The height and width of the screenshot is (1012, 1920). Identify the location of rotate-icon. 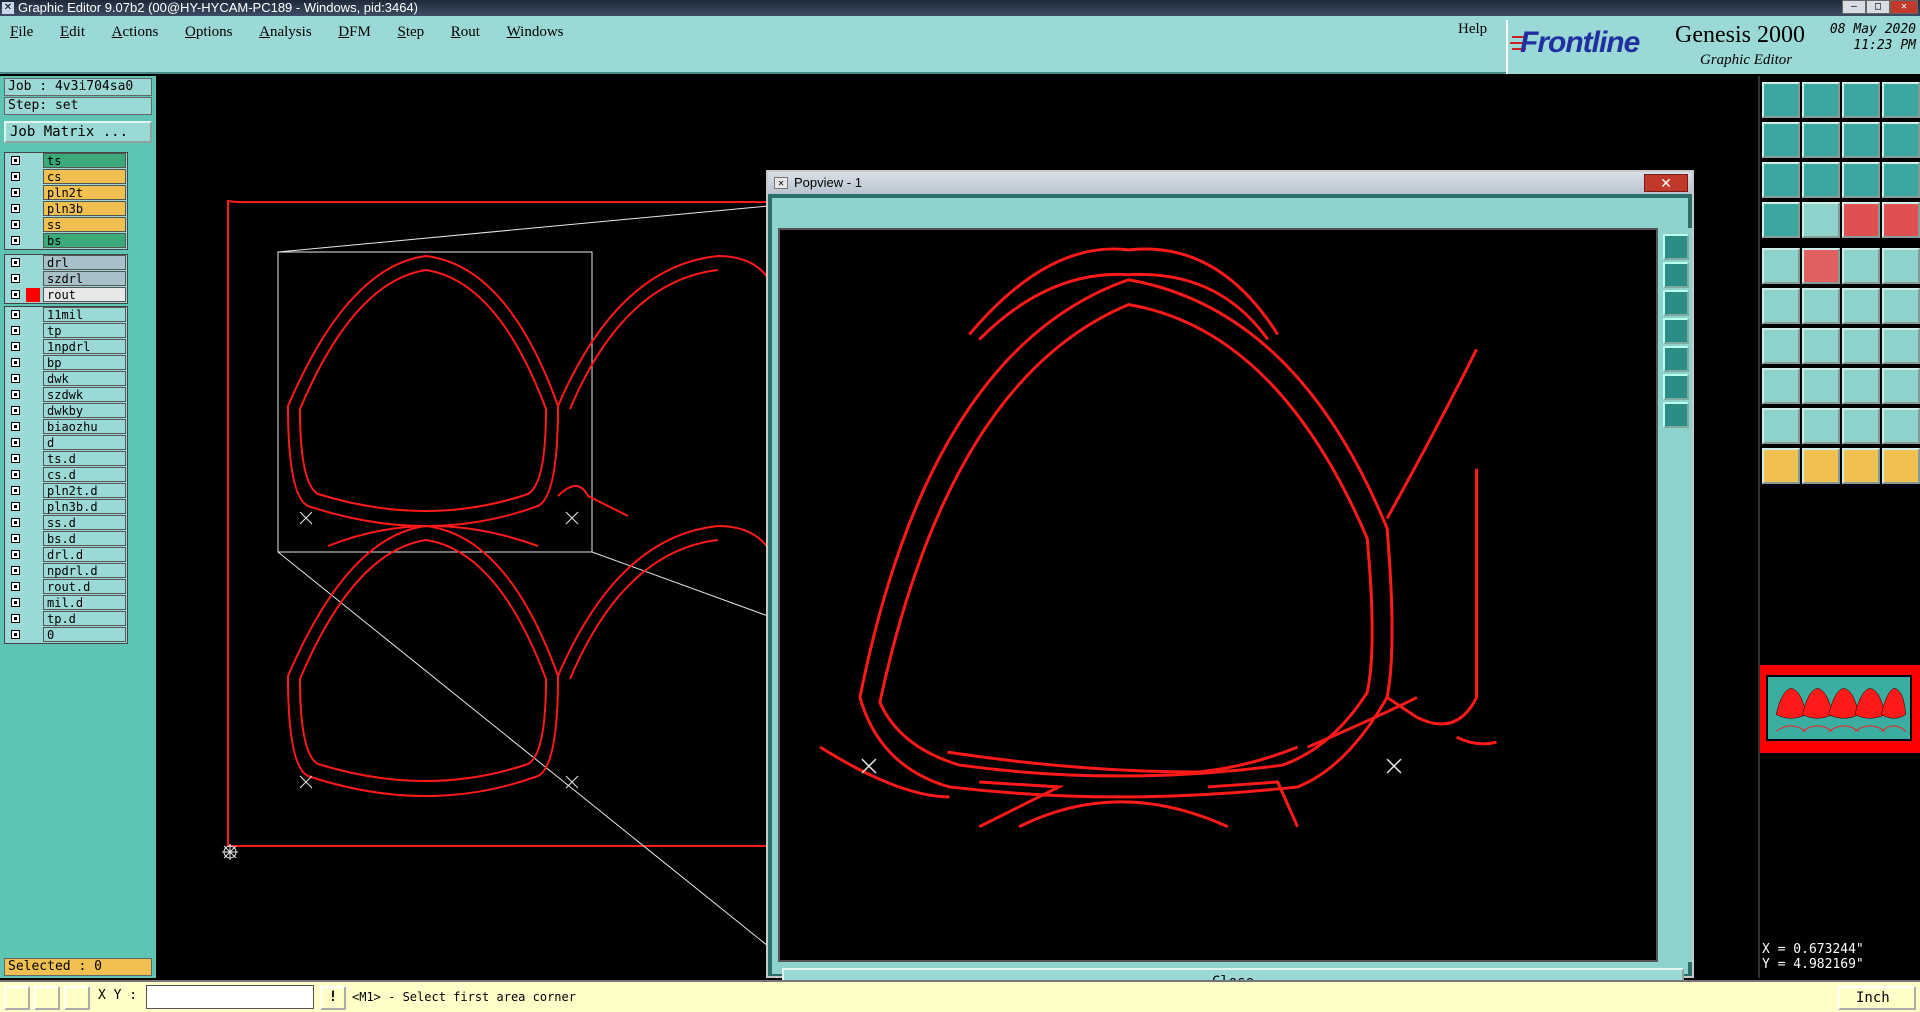
(1861, 346).